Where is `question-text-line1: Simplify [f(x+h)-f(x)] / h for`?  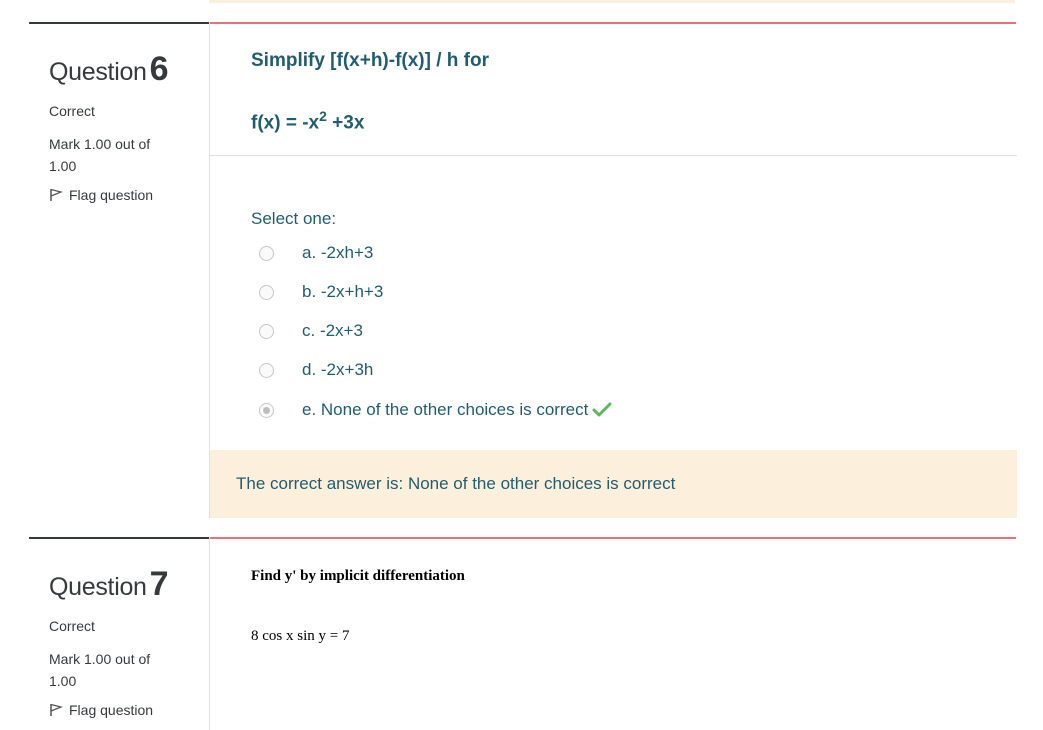 question-text-line1: Simplify [f(x+h)-f(x)] / h for is located at coordinates (370, 60).